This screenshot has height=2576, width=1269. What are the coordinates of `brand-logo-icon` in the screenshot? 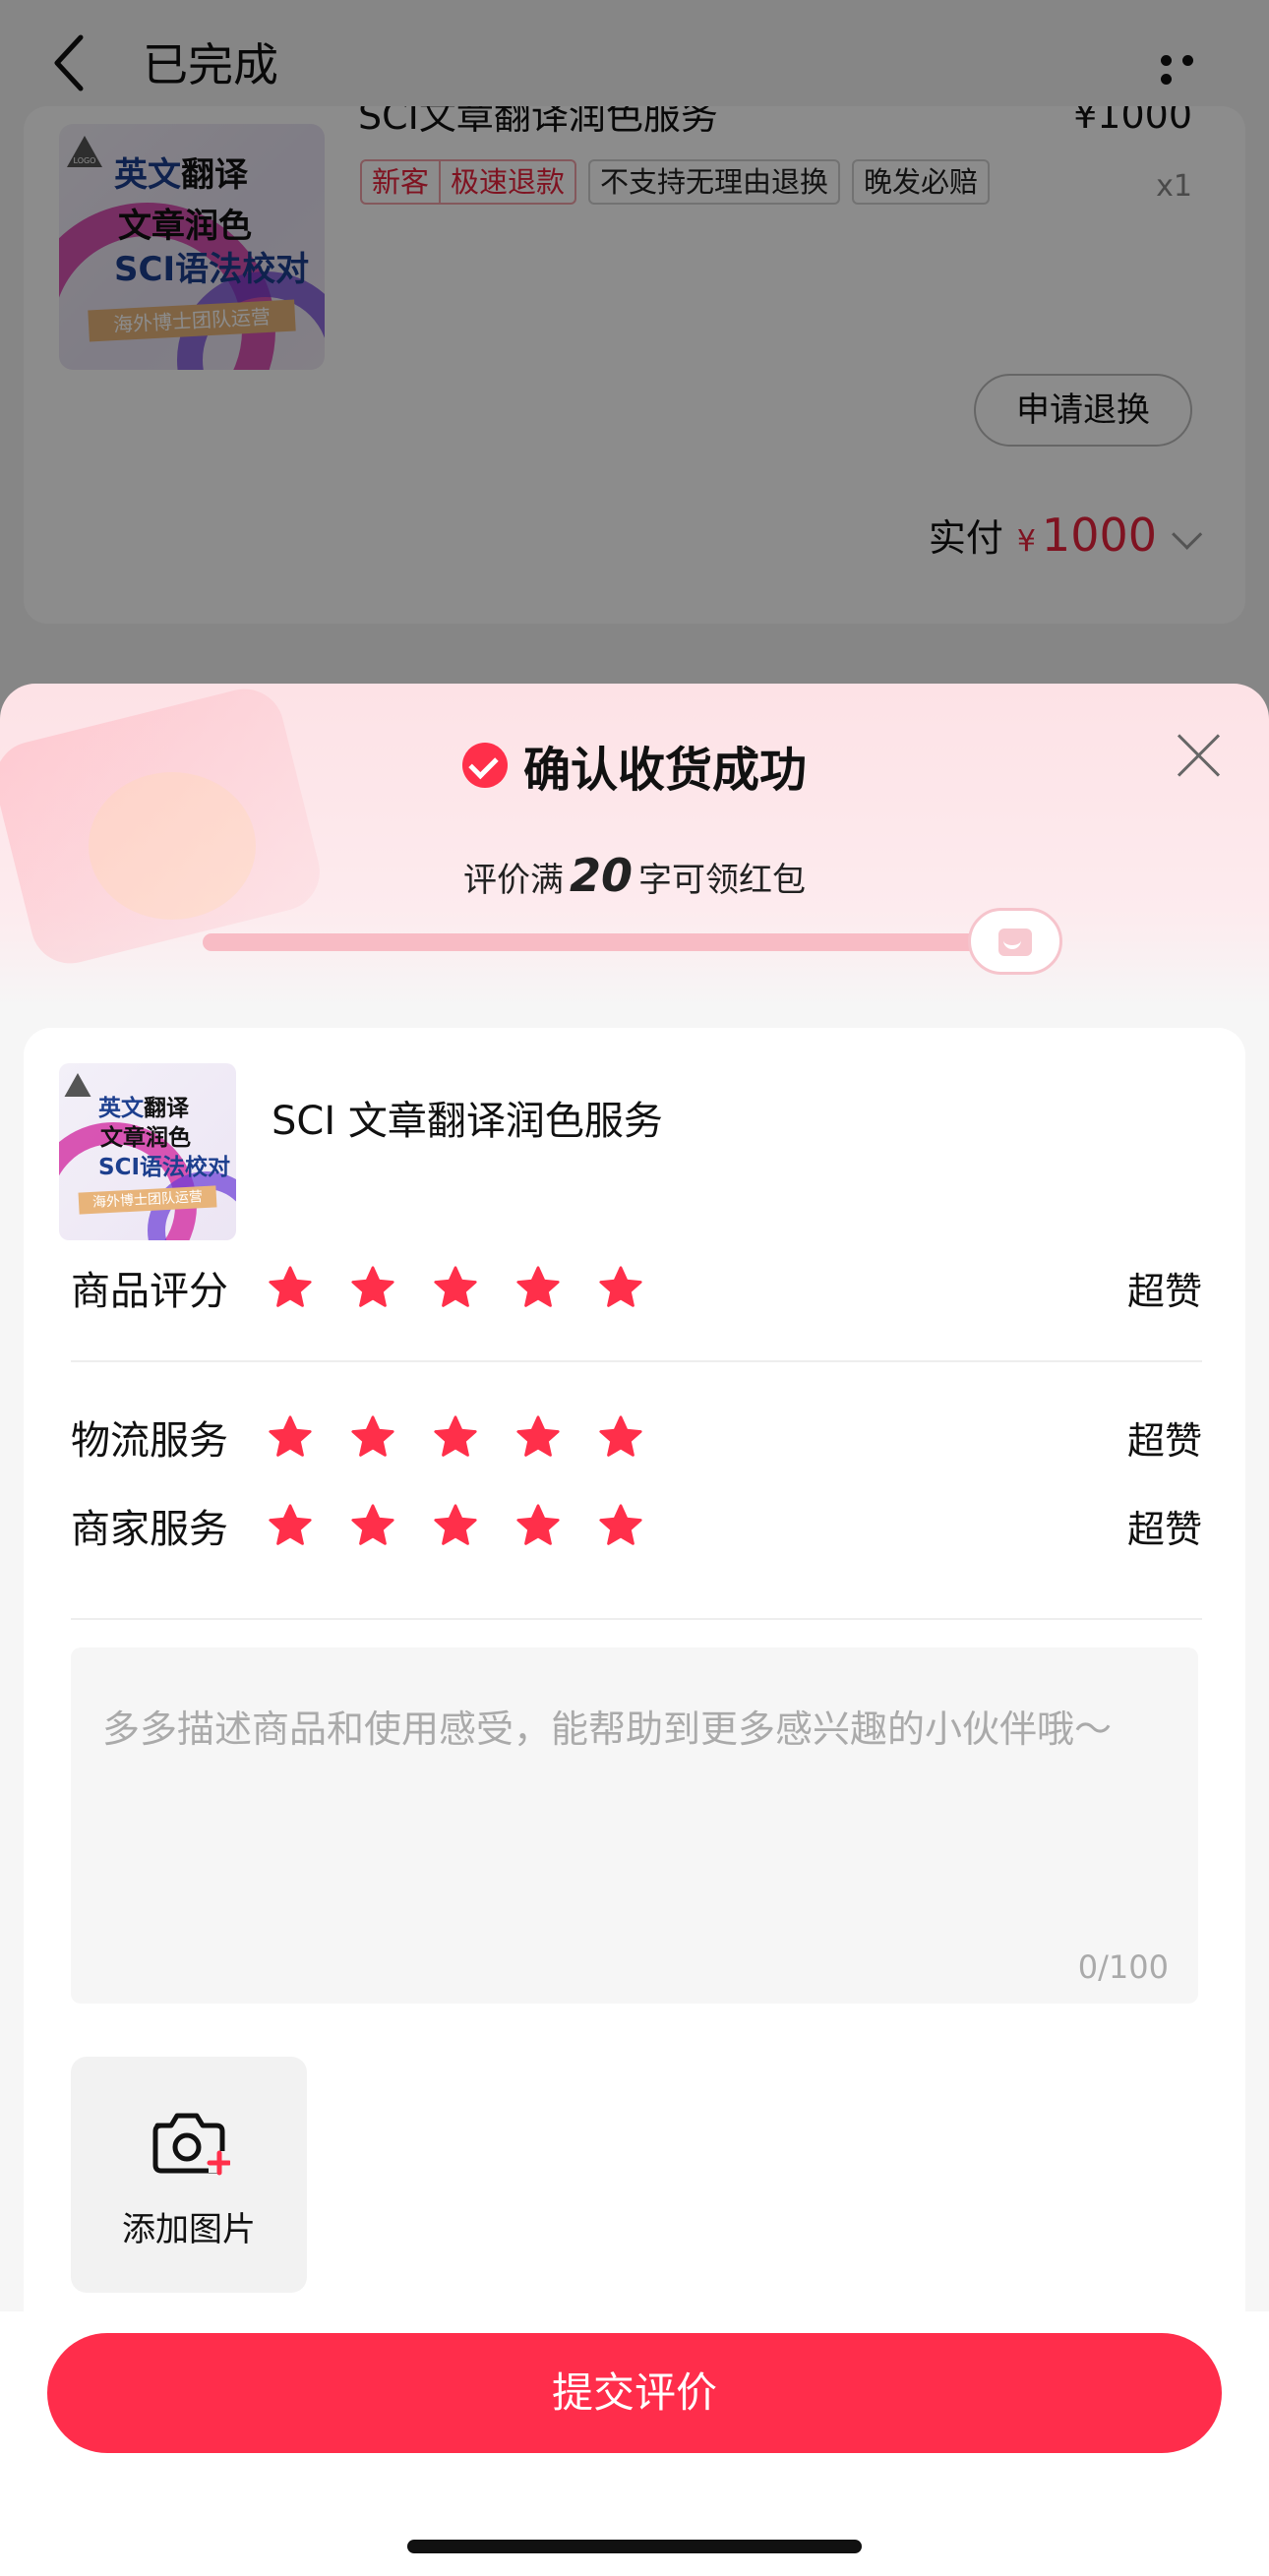 It's located at (77, 1085).